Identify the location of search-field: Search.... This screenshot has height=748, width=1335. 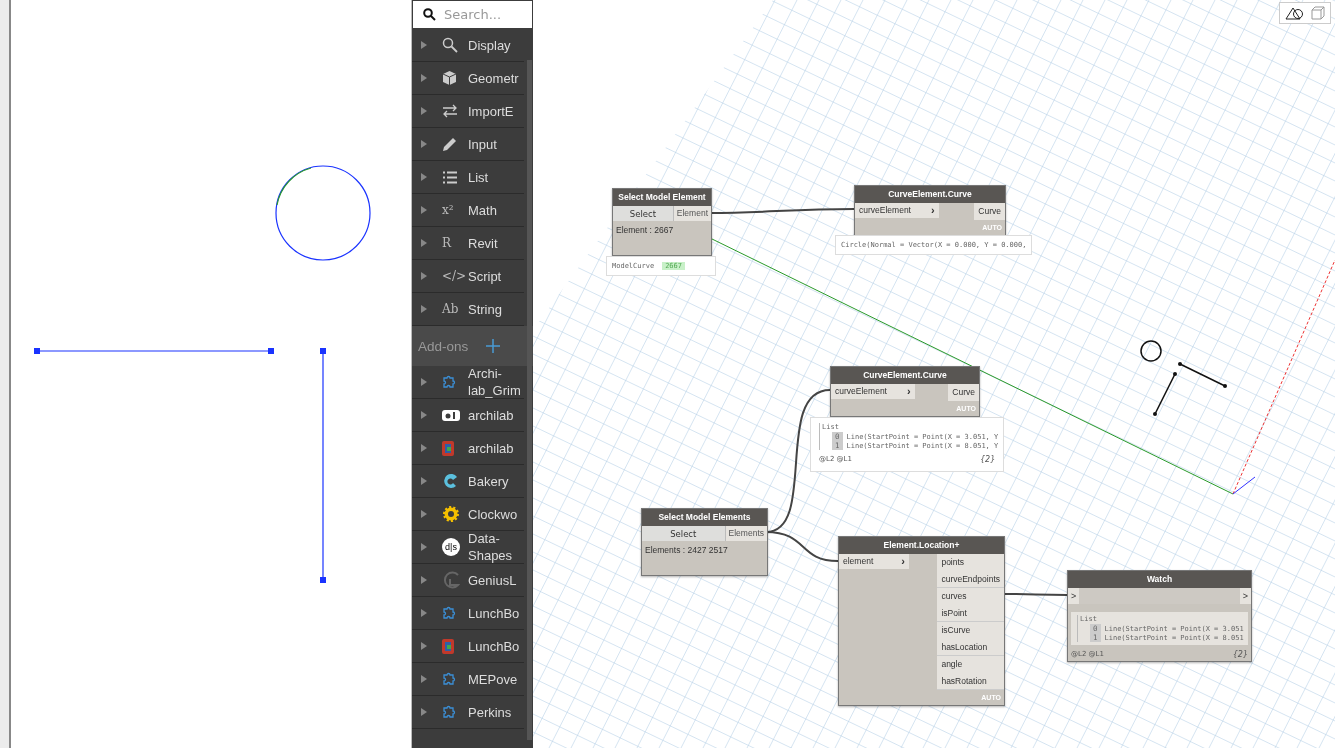
(472, 14).